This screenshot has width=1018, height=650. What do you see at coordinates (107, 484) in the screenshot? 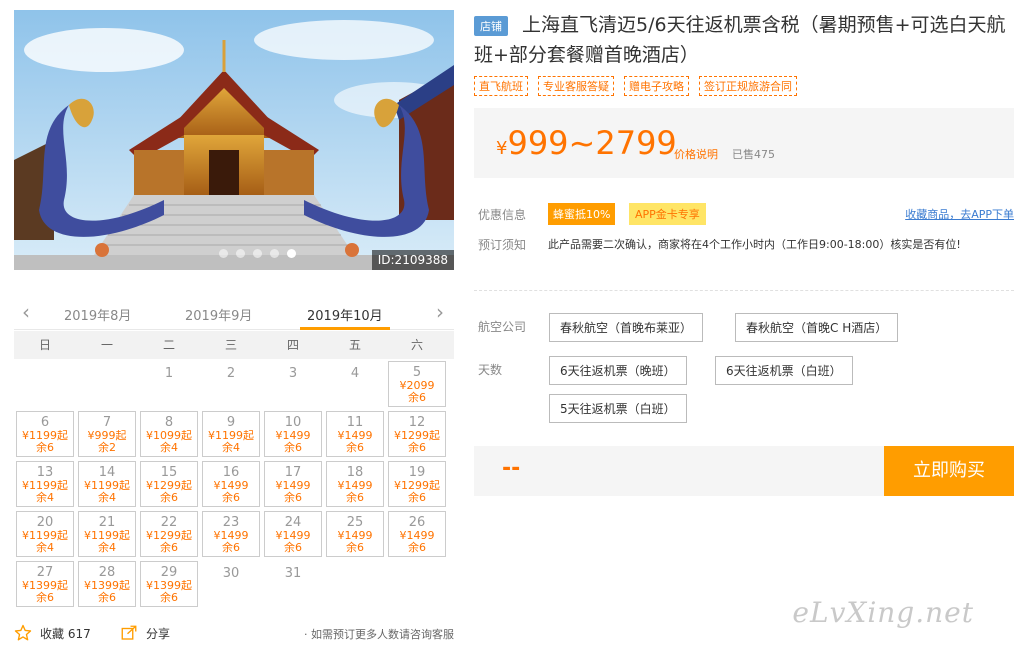
I see `calendar-day: 14 ¥1199起 余4` at bounding box center [107, 484].